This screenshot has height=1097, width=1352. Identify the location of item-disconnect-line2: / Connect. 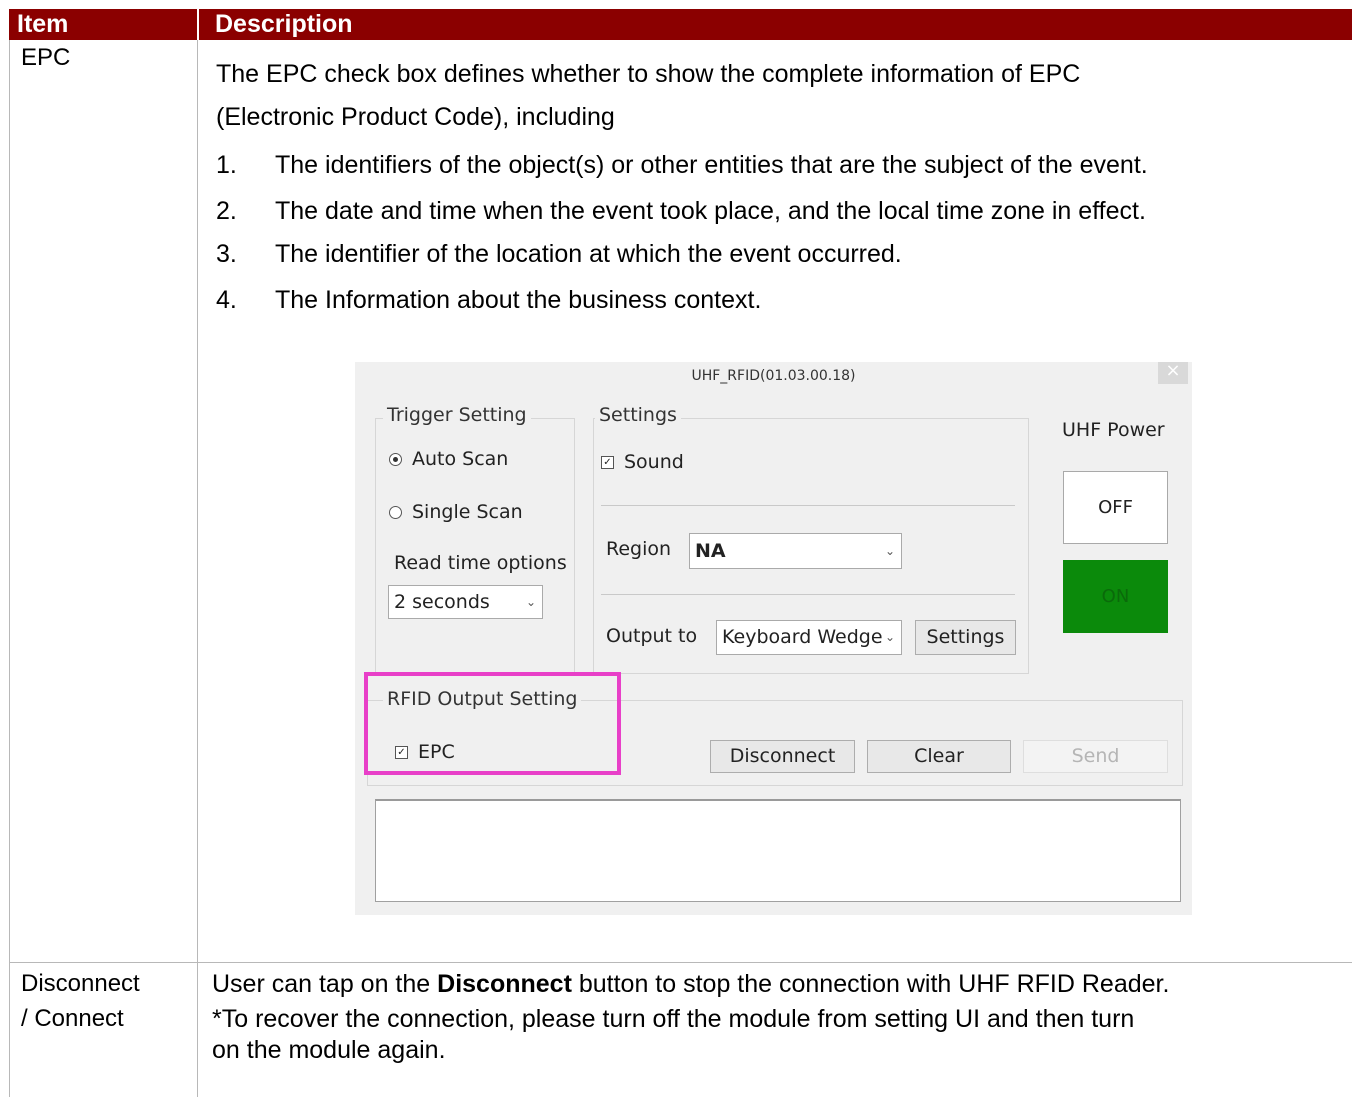
(72, 1018).